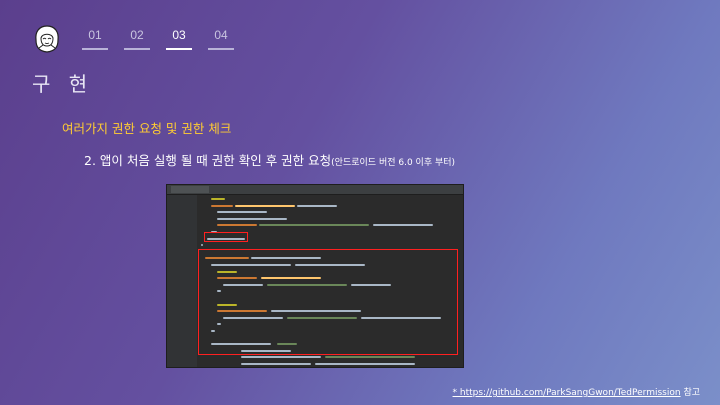 The image size is (720, 405). Describe the element at coordinates (179, 35) in the screenshot. I see `nav-label: 03` at that location.